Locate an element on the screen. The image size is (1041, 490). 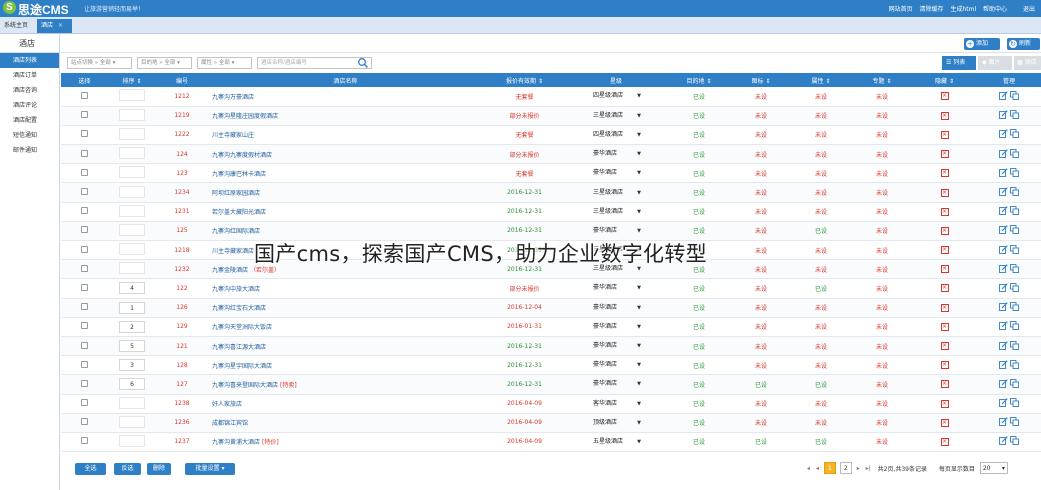
star-rating-select: 四星级酒店 ▼ is located at coordinates (616, 135).